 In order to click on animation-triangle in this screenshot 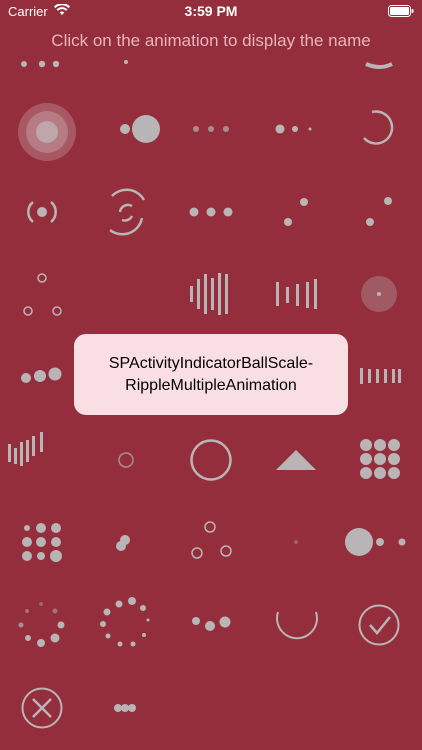, I will do `click(296, 460)`.